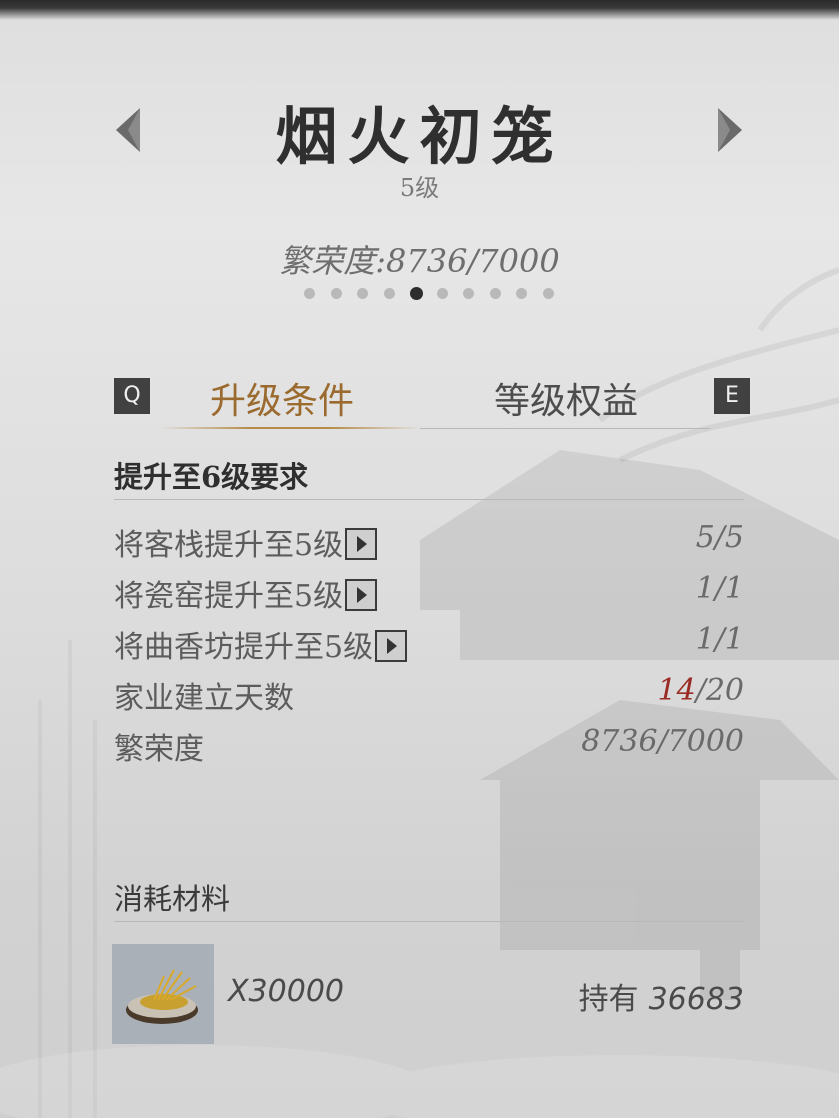 This screenshot has height=1118, width=839. I want to click on days-total: /20, so click(719, 690).